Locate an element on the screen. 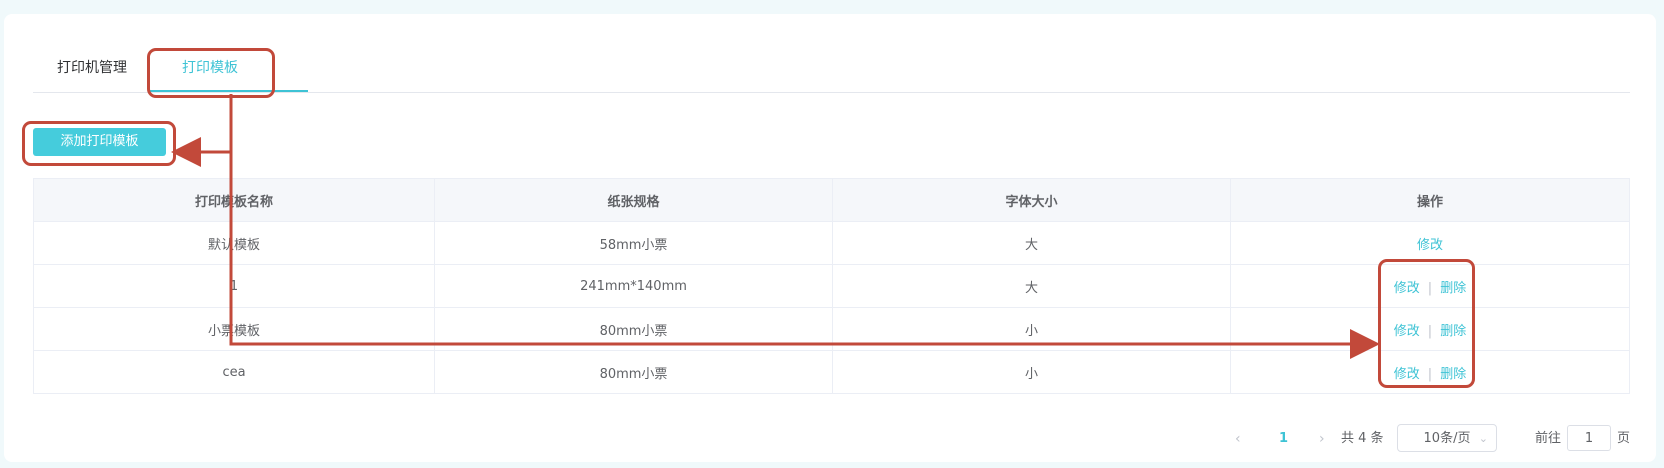 The image size is (1664, 468). page-size-select: 10条/页 ⌄ is located at coordinates (1447, 438).